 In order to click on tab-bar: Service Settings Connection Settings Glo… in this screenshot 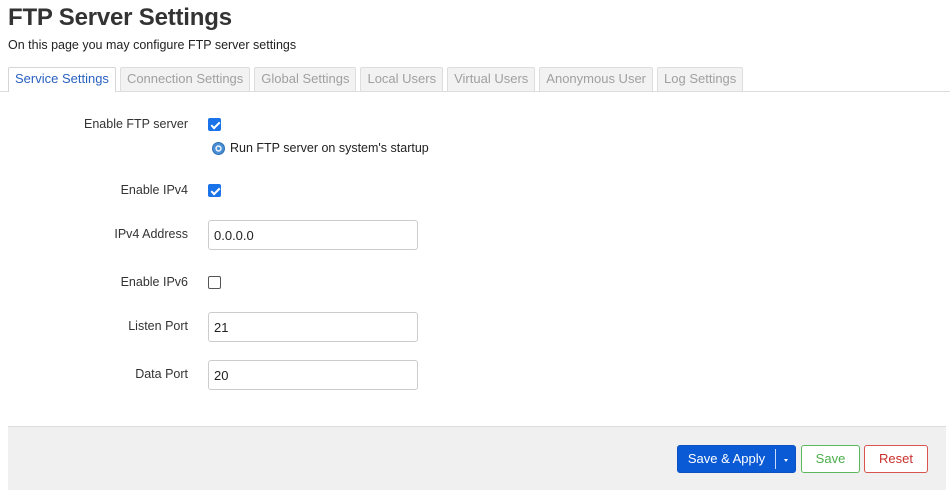, I will do `click(377, 79)`.